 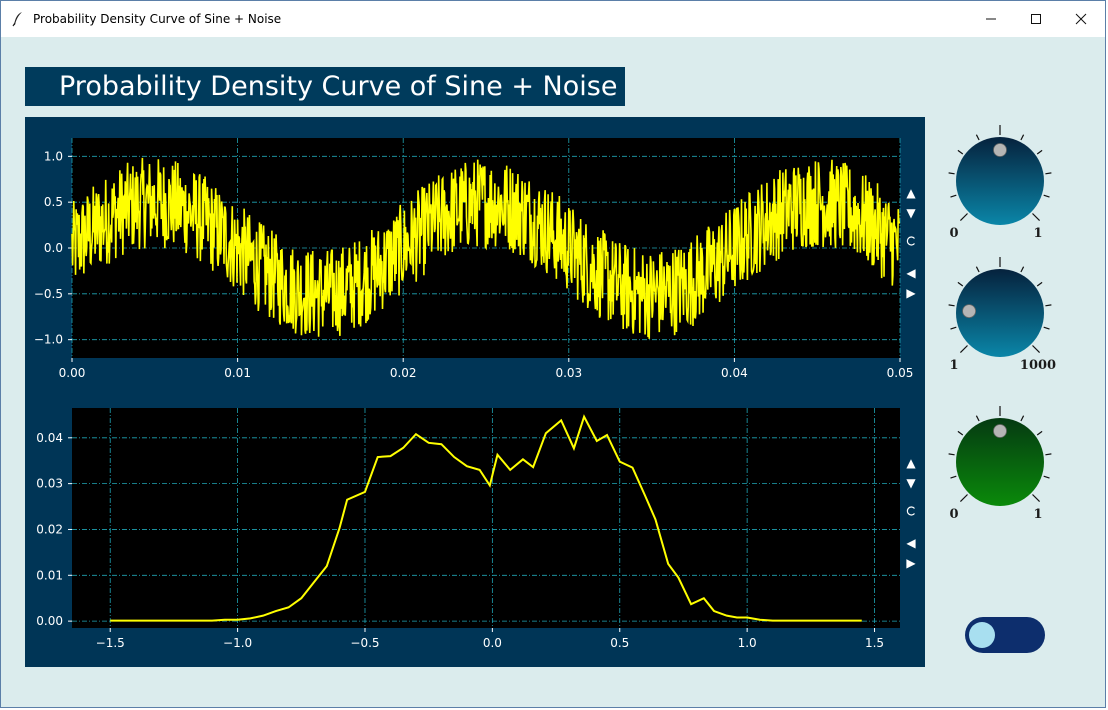 I want to click on level-knob: 01, so click(x=1000, y=463).